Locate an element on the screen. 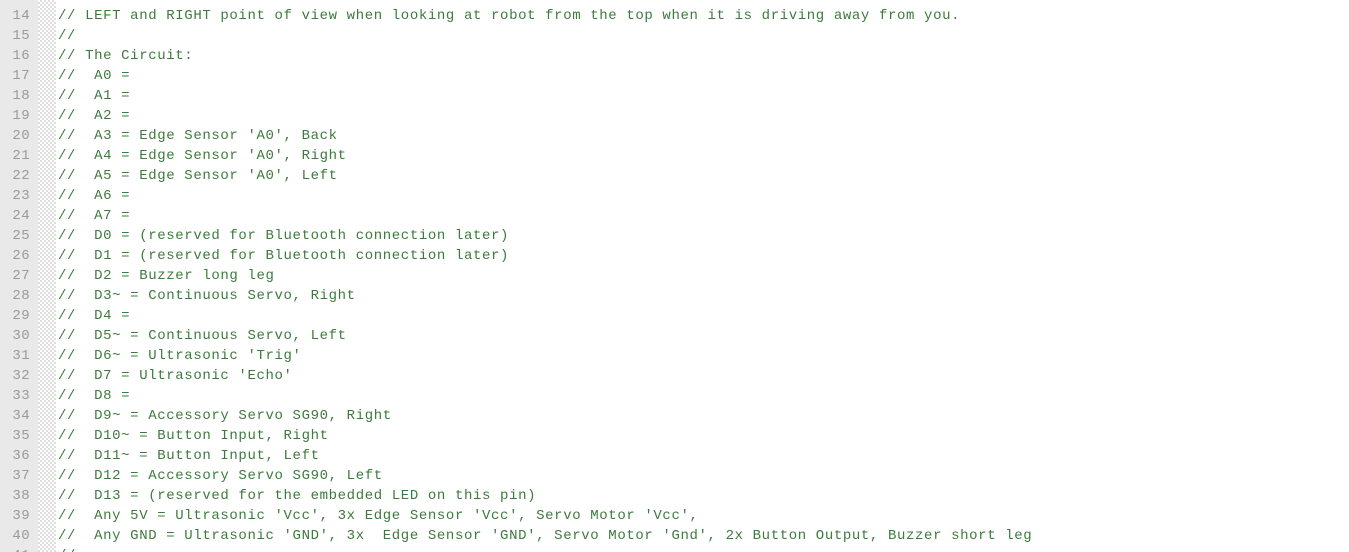 The image size is (1349, 552). code-line: 24 // A7 = is located at coordinates (674, 216).